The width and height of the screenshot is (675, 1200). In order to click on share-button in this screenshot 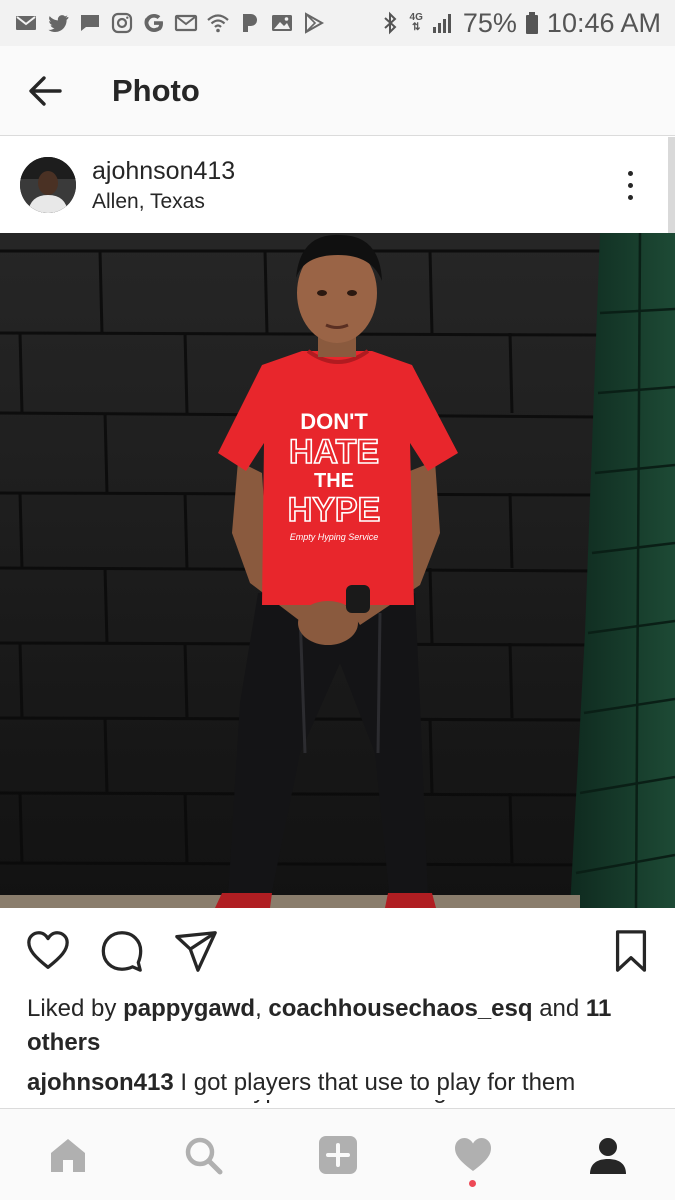, I will do `click(196, 951)`.